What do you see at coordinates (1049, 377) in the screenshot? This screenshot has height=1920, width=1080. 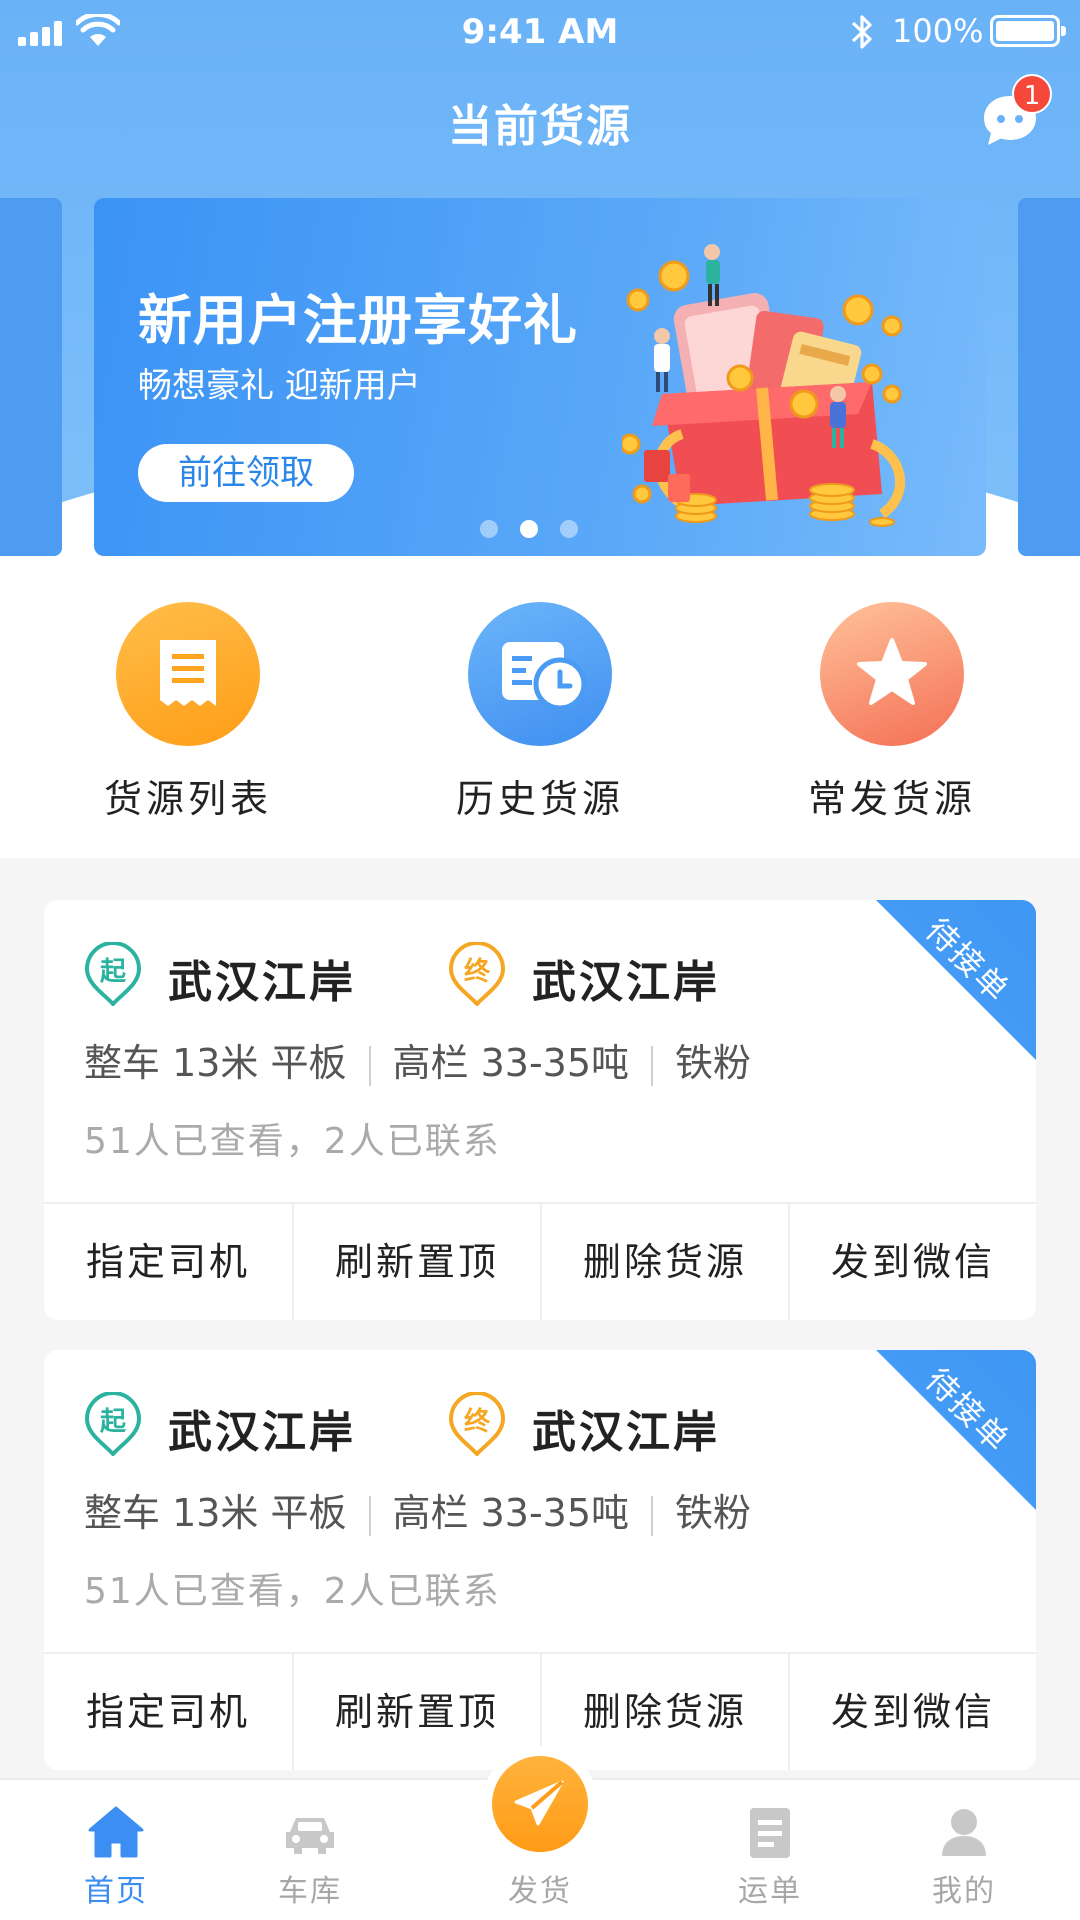 I see `banner-next-slide` at bounding box center [1049, 377].